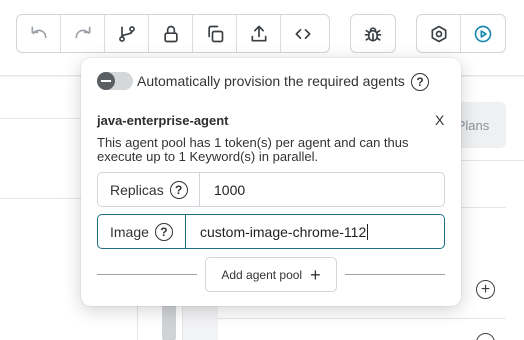 The width and height of the screenshot is (524, 340). Describe the element at coordinates (169, 321) in the screenshot. I see `scrollbar-thumb` at that location.